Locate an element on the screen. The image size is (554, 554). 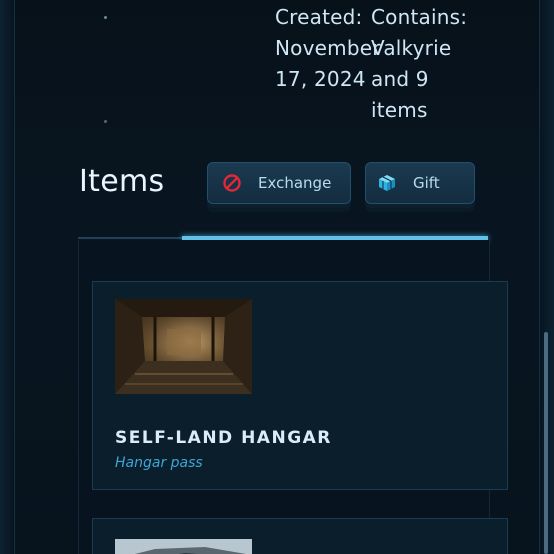
prohibited-circle-icon is located at coordinates (232, 183).